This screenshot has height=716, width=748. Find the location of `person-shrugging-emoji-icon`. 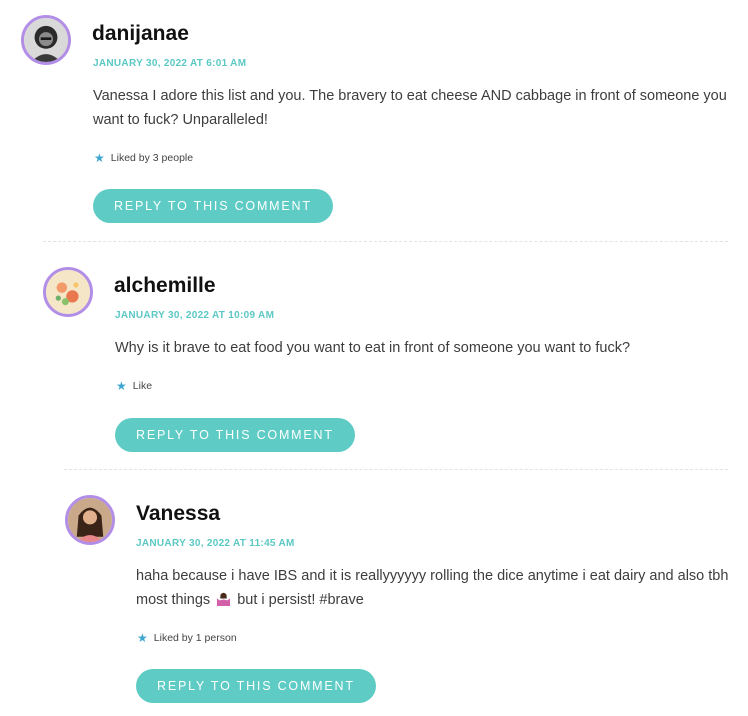

person-shrugging-emoji-icon is located at coordinates (224, 599).